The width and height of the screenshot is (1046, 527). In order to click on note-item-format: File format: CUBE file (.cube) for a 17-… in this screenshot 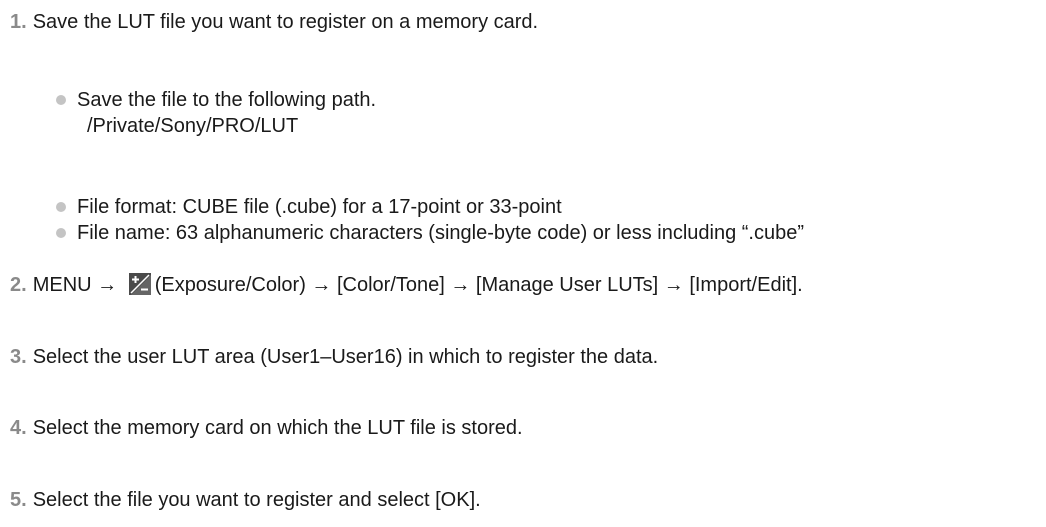, I will do `click(309, 207)`.